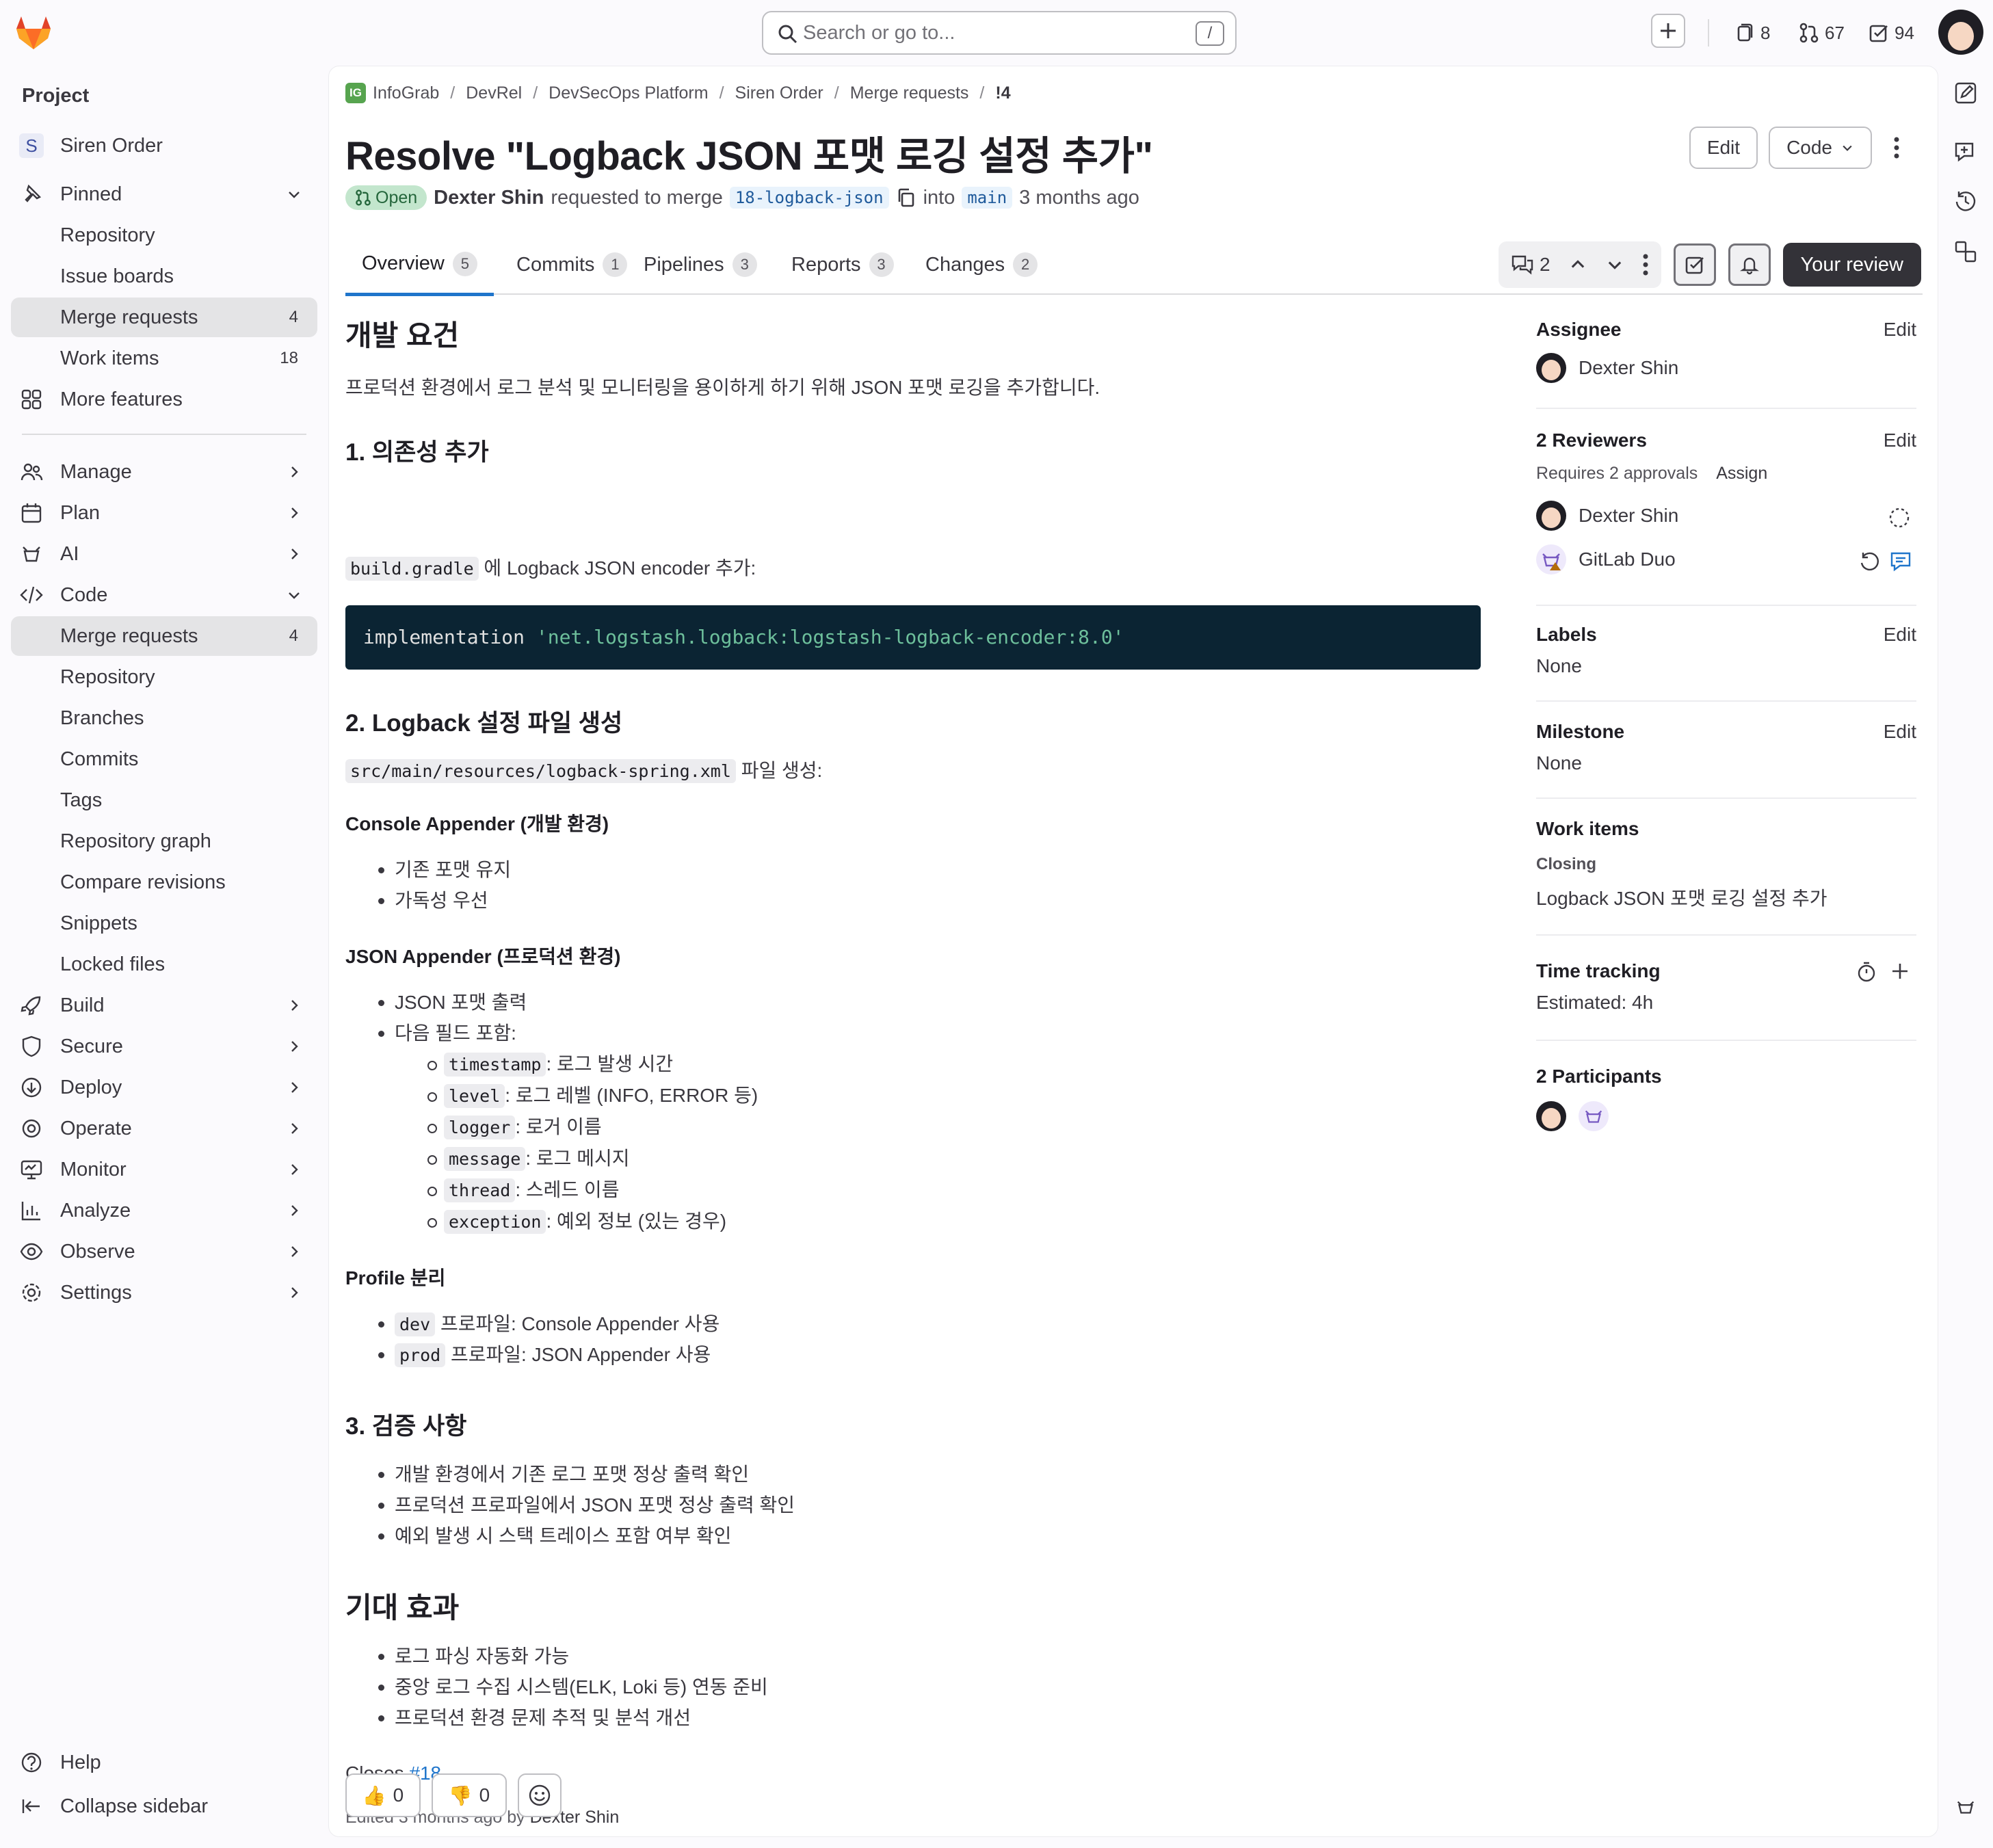  What do you see at coordinates (164, 1210) in the screenshot?
I see `sidebar-item-analyze: Analyze` at bounding box center [164, 1210].